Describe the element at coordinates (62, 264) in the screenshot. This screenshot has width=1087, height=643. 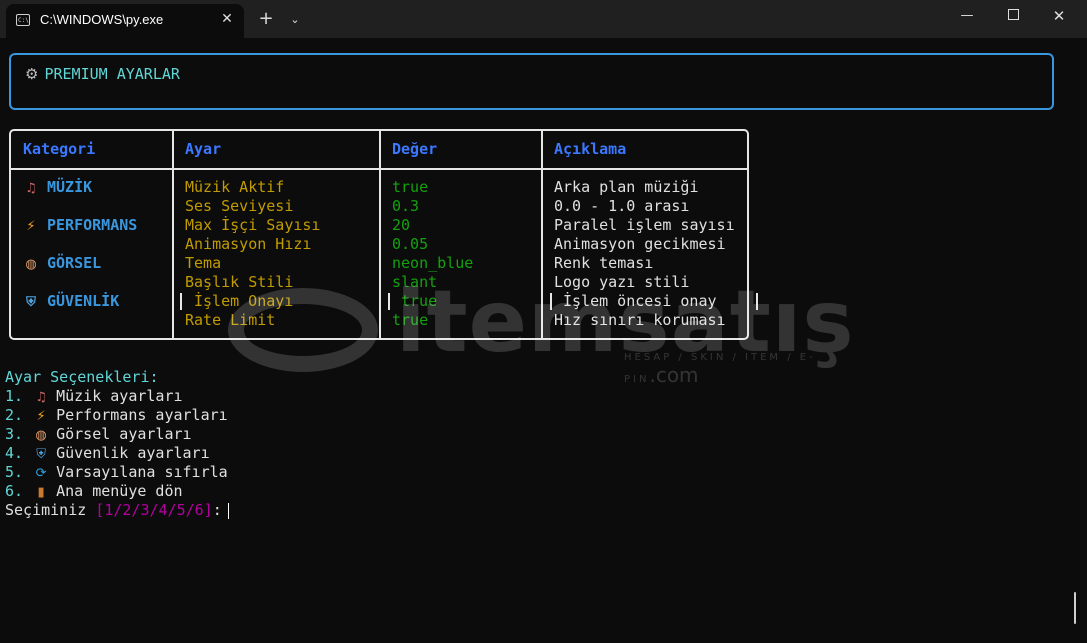
I see `category-gorsel: ◍ GÖRSEL` at that location.